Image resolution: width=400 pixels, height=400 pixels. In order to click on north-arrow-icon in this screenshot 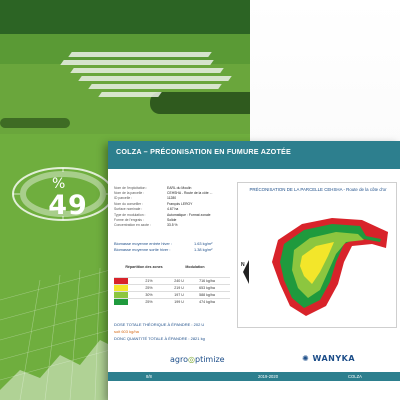, I will do `click(246, 272)`.